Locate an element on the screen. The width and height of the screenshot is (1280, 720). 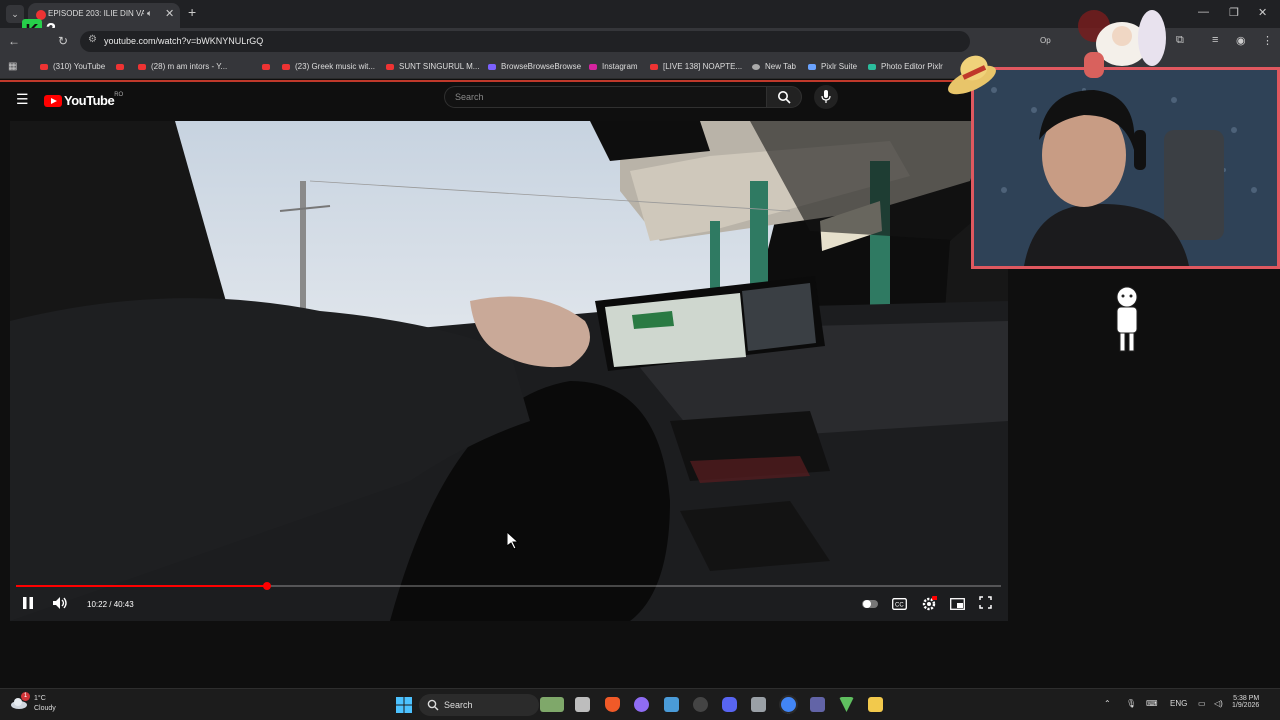
back-arrow-icon: ← is located at coordinates (14, 41).